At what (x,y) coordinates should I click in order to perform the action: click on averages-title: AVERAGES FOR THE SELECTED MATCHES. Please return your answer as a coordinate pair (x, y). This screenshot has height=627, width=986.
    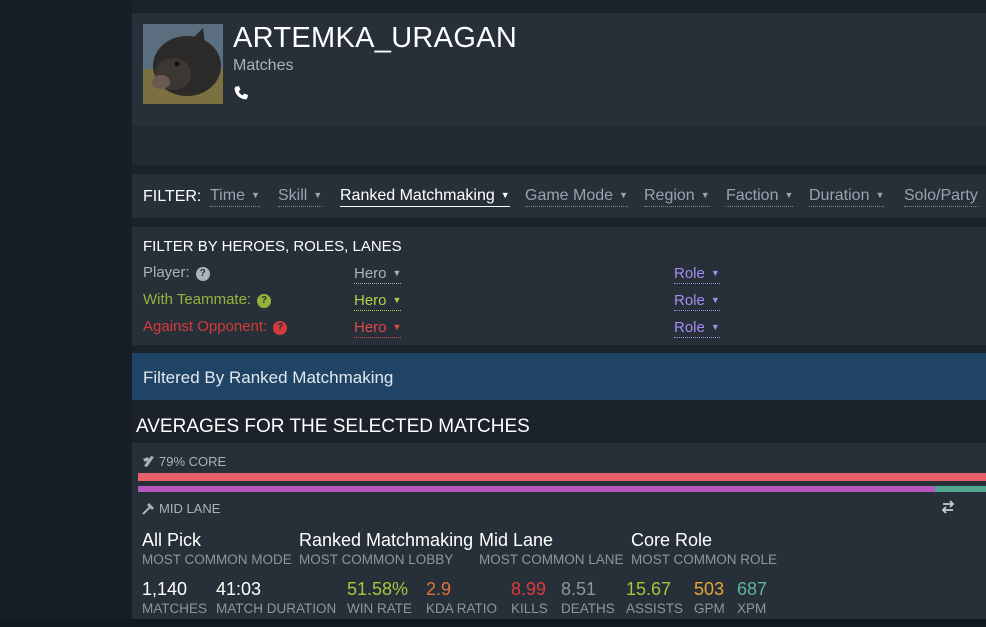
    Looking at the image, I should click on (333, 426).